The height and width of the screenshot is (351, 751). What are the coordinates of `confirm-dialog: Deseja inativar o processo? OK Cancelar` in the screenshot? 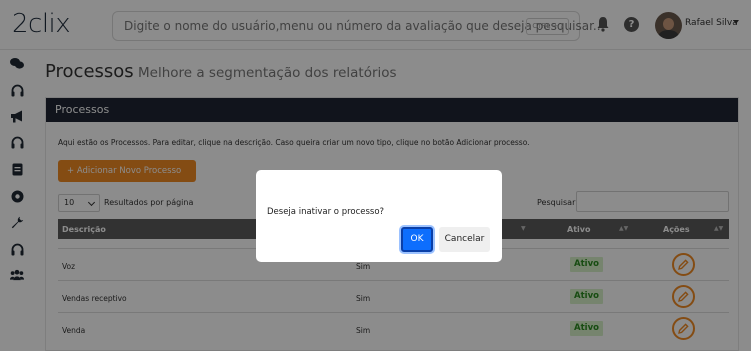 It's located at (379, 216).